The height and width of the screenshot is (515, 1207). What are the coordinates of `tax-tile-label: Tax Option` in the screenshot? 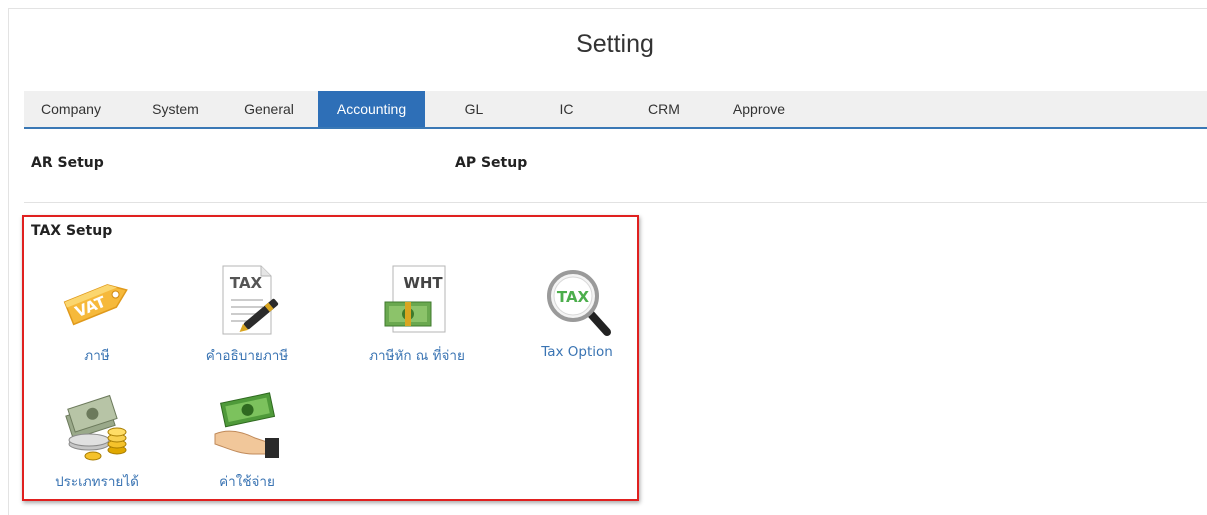 It's located at (577, 352).